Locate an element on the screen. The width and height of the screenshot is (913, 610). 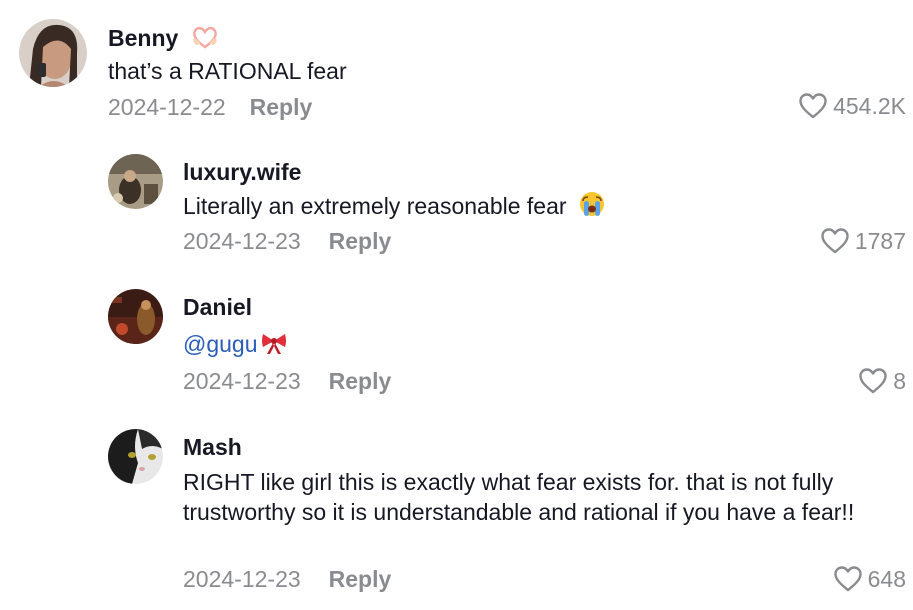
username: Daniel is located at coordinates (217, 307).